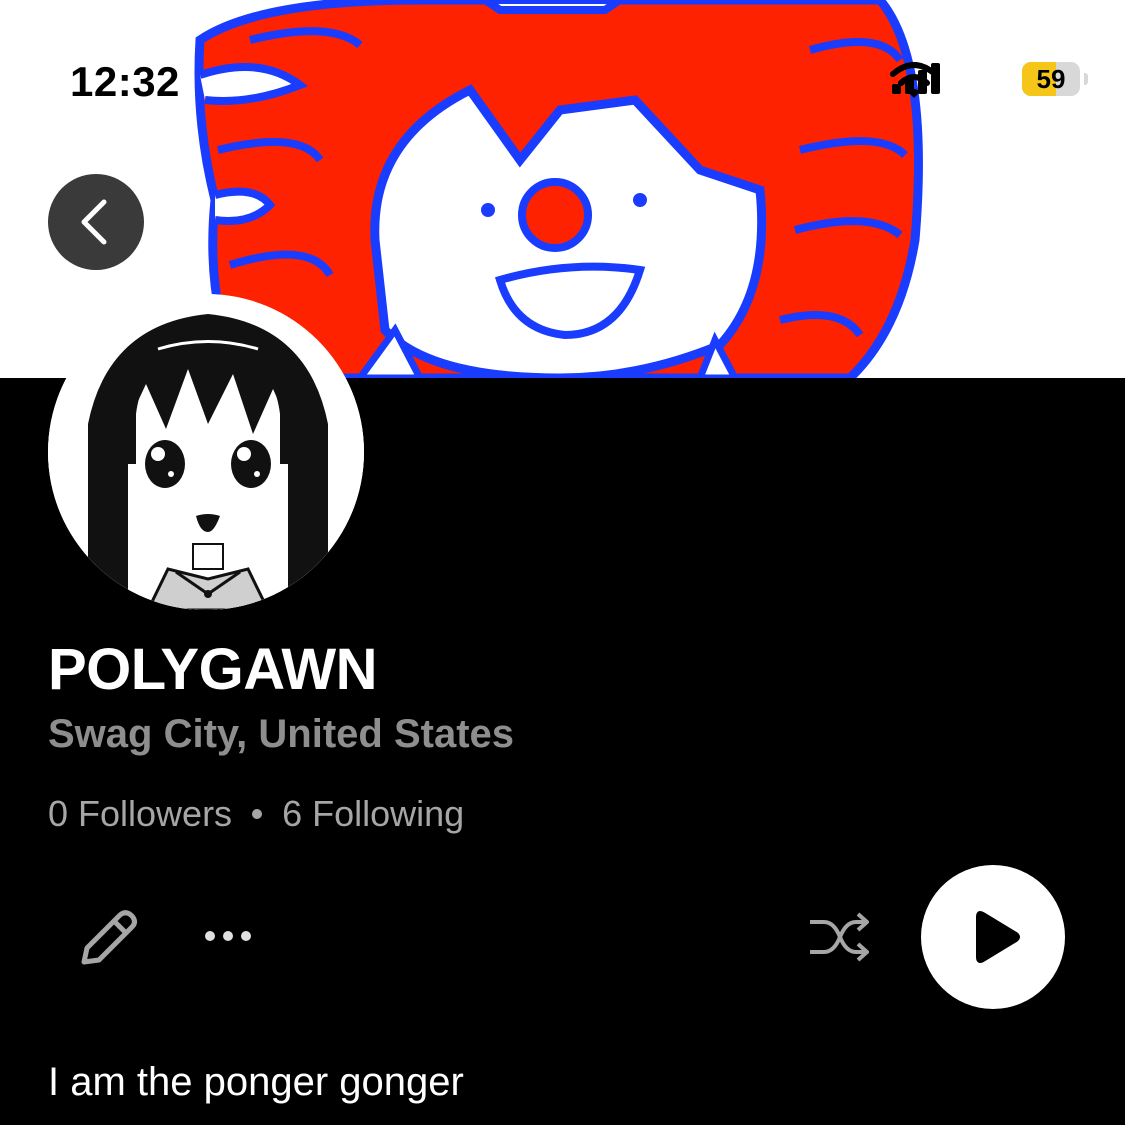 The height and width of the screenshot is (1125, 1125). I want to click on play-button, so click(993, 937).